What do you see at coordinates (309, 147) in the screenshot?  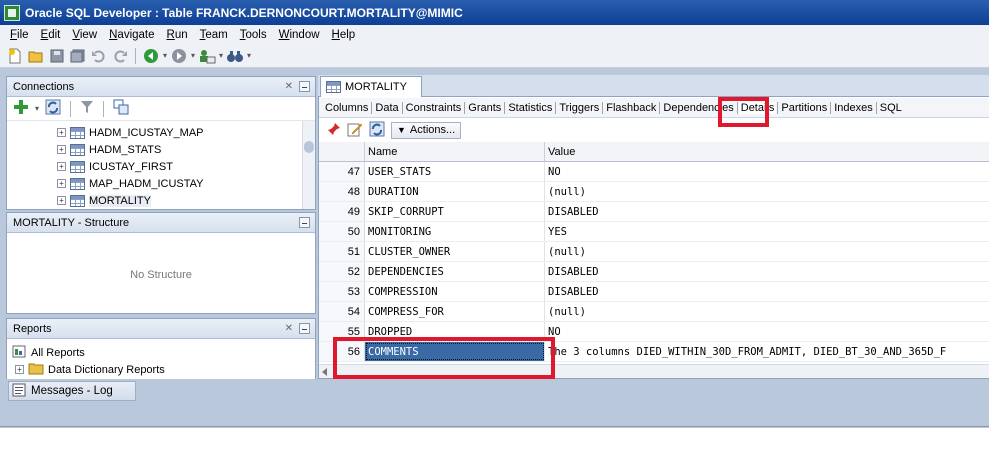 I see `scrollbar-thumb` at bounding box center [309, 147].